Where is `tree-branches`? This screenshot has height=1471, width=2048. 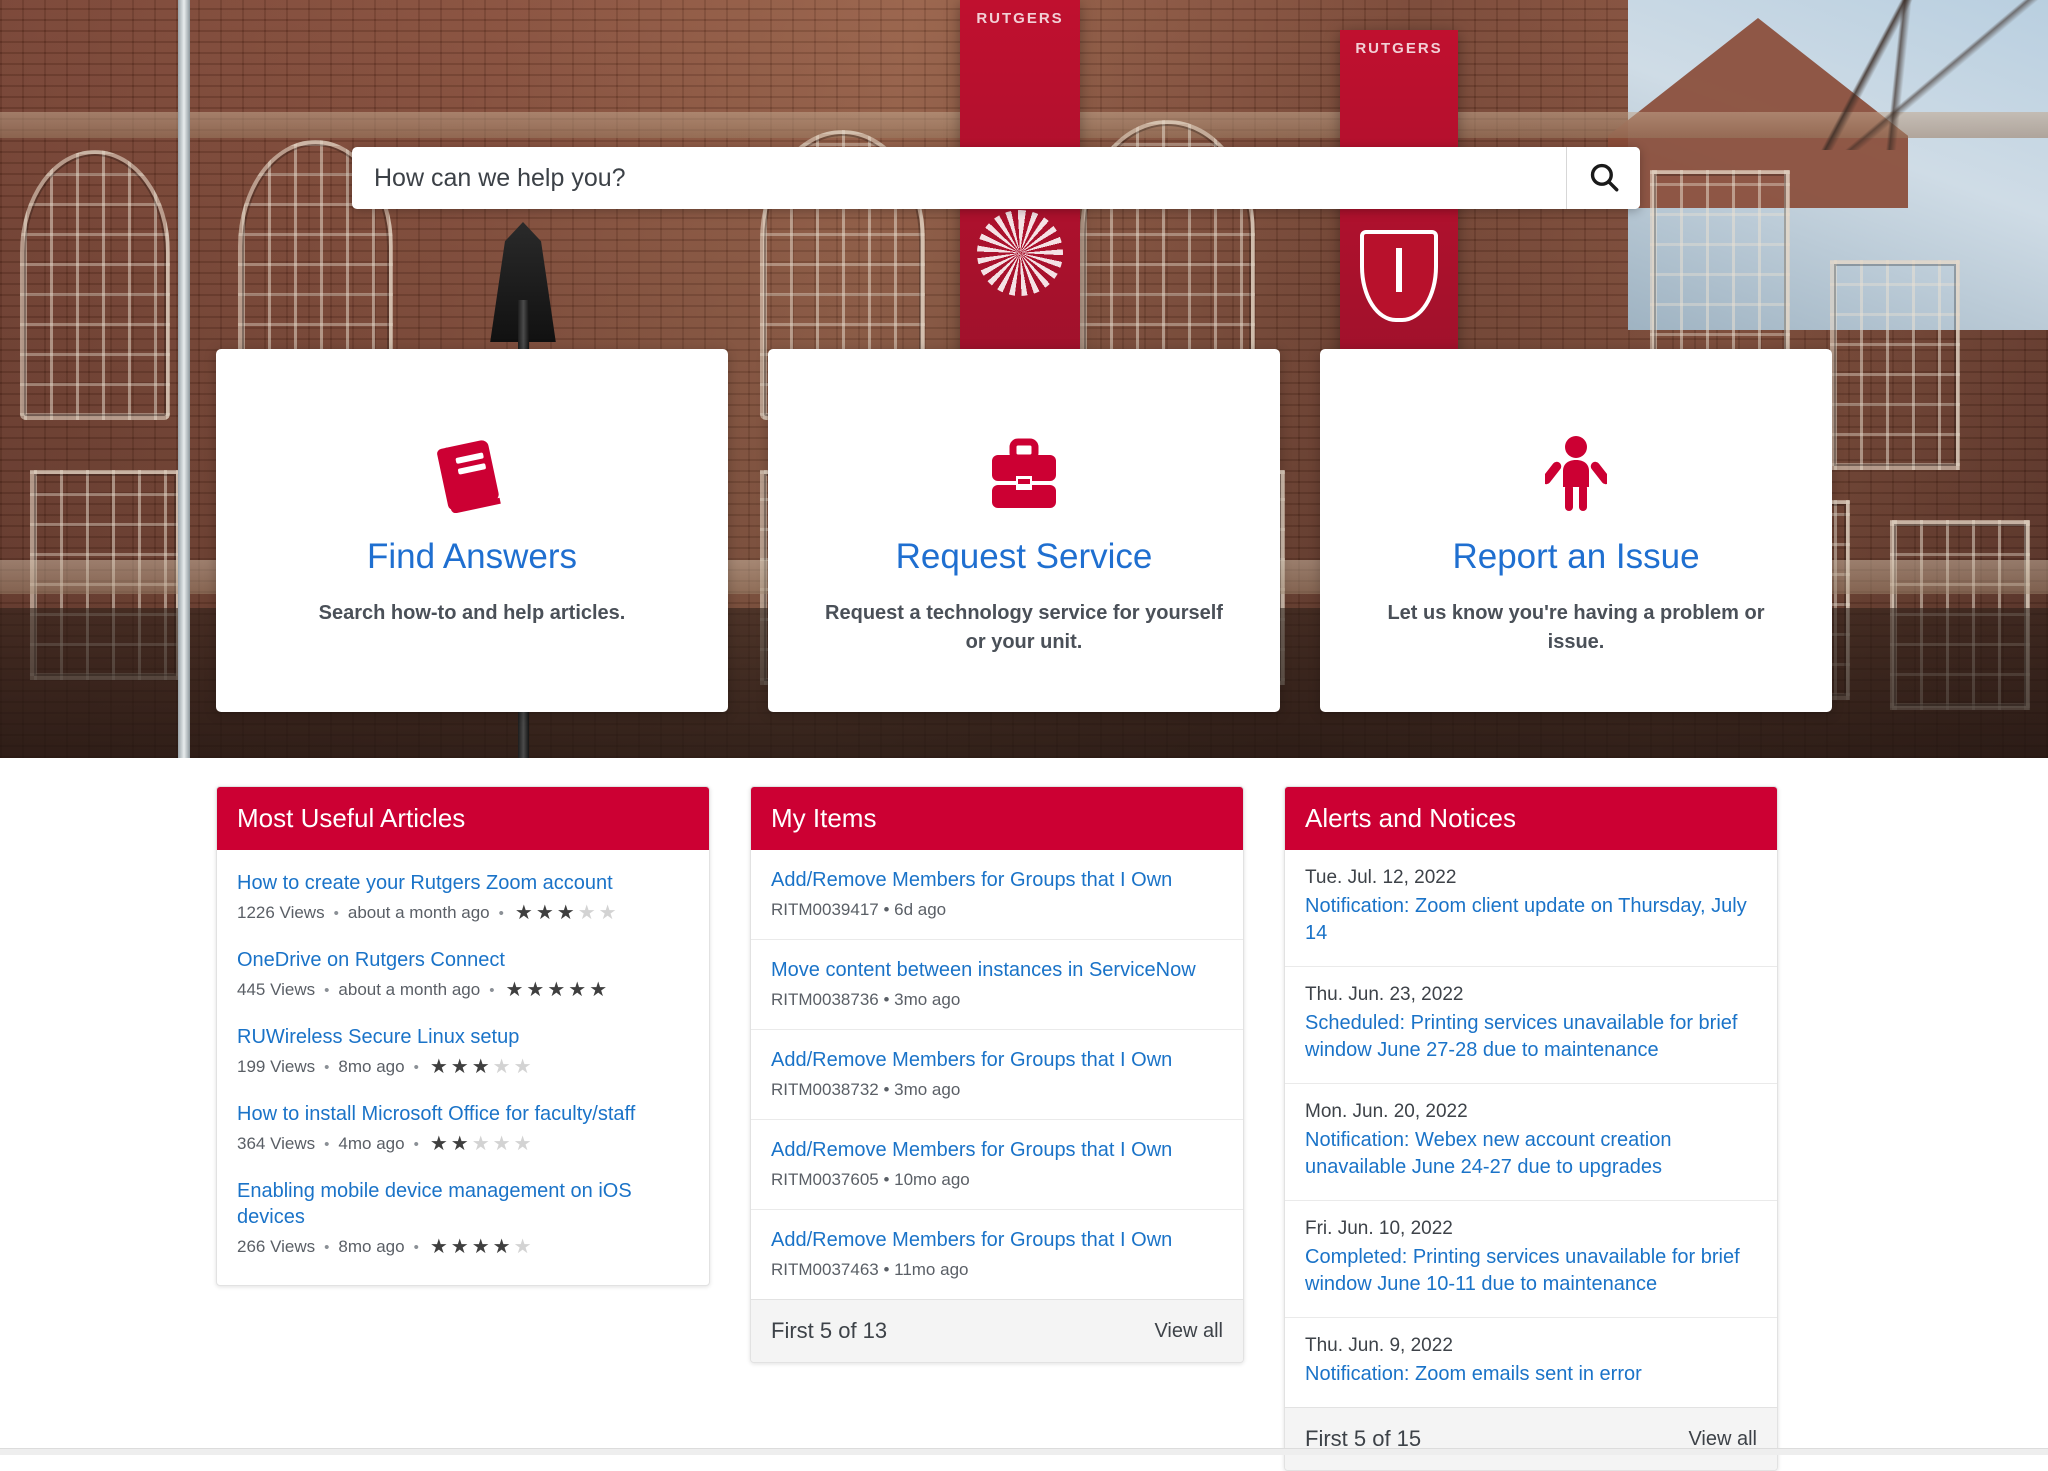 tree-branches is located at coordinates (1873, 75).